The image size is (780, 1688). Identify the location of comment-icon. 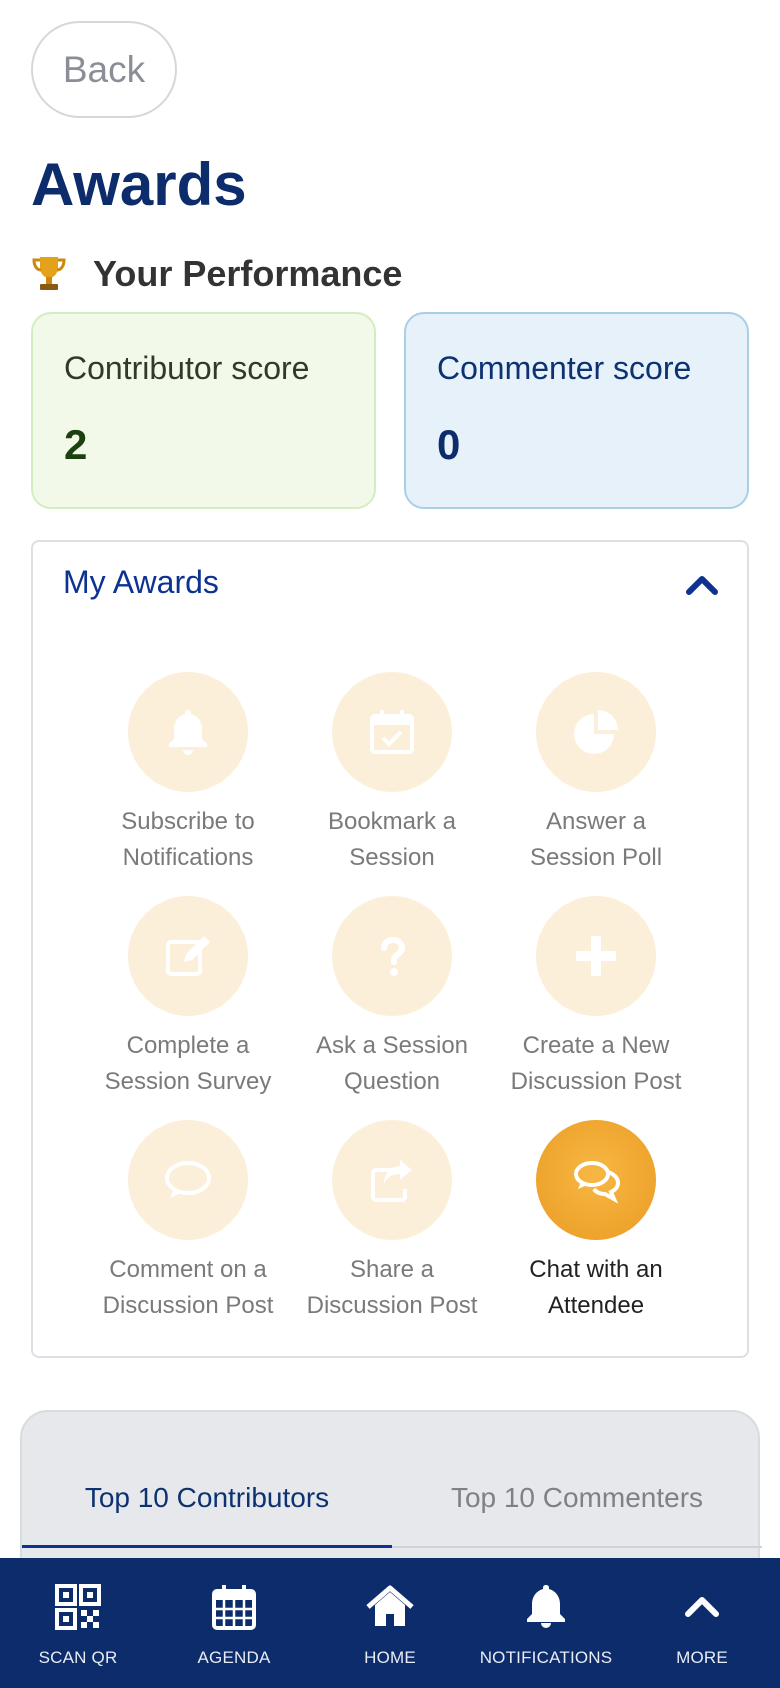
(188, 1179).